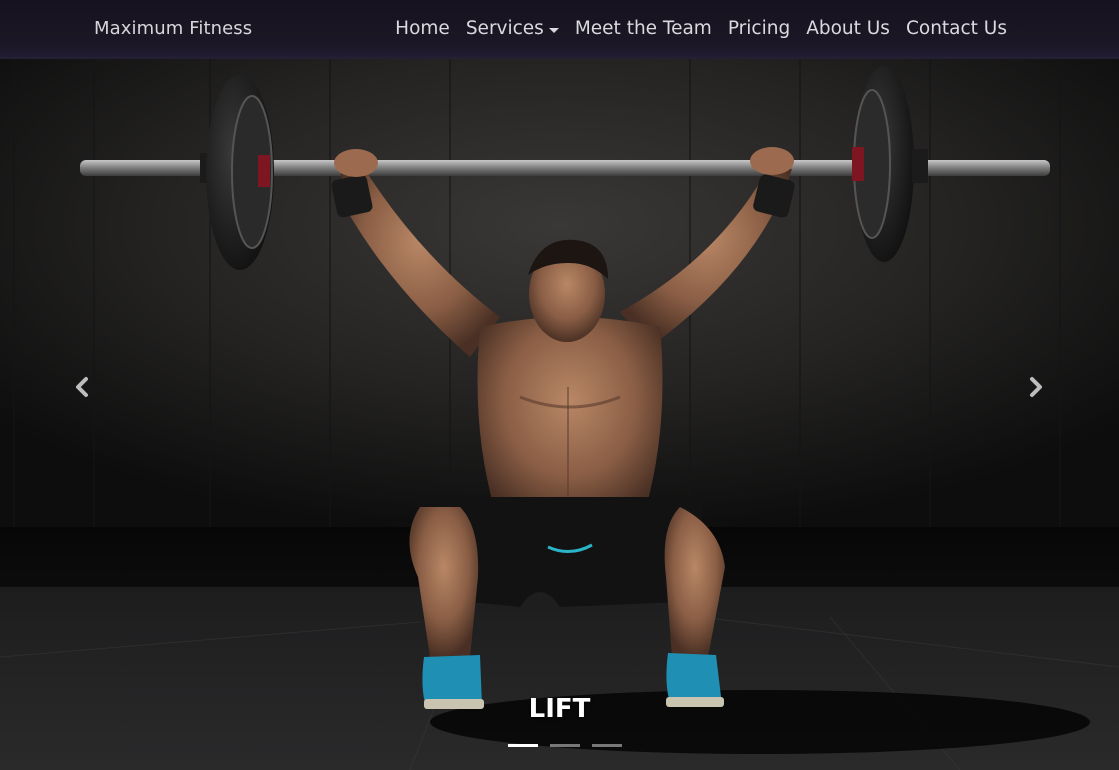  What do you see at coordinates (559, 709) in the screenshot?
I see `slide-caption: LIFT` at bounding box center [559, 709].